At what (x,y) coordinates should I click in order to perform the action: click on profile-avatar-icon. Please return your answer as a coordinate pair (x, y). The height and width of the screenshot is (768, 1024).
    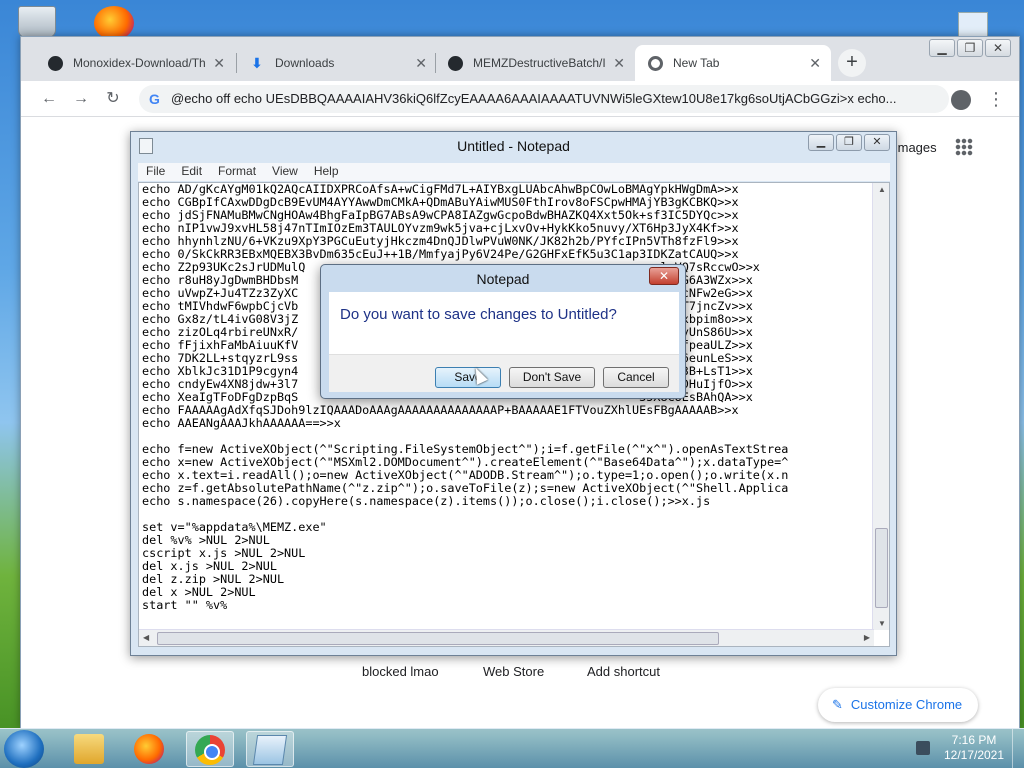
    Looking at the image, I should click on (961, 100).